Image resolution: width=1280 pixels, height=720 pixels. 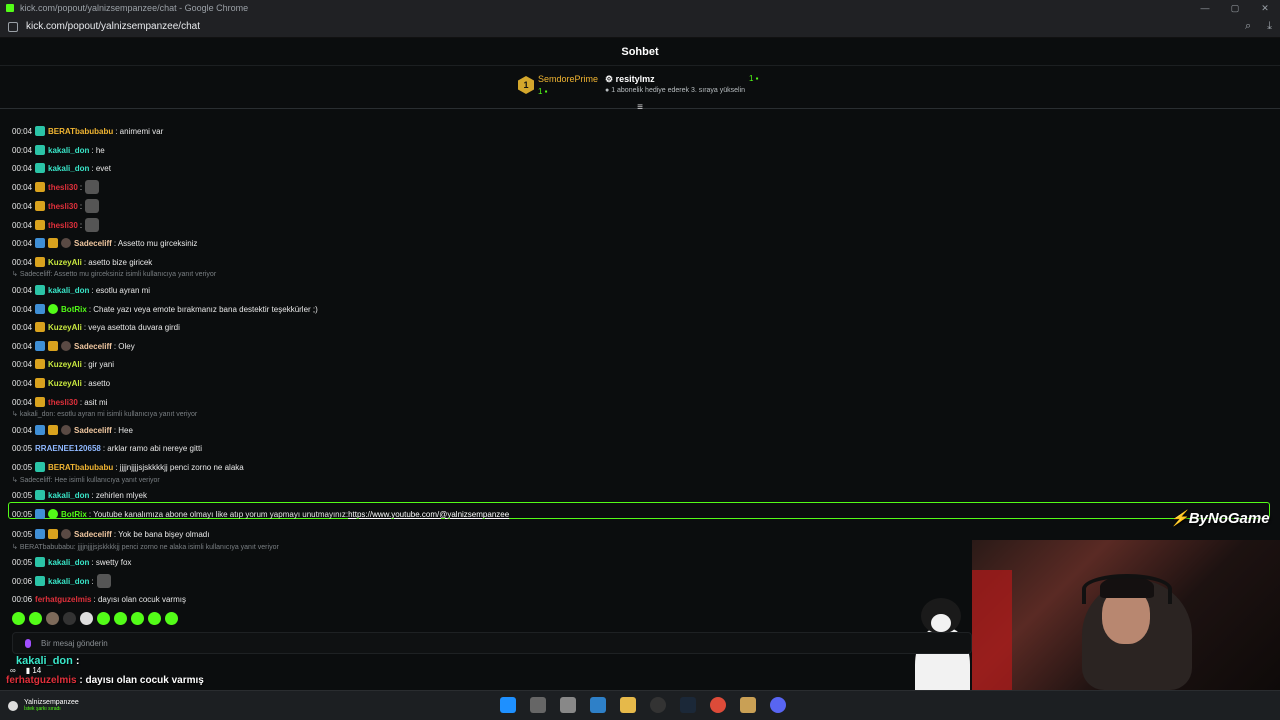 I want to click on site-info-icon, so click(x=13, y=26).